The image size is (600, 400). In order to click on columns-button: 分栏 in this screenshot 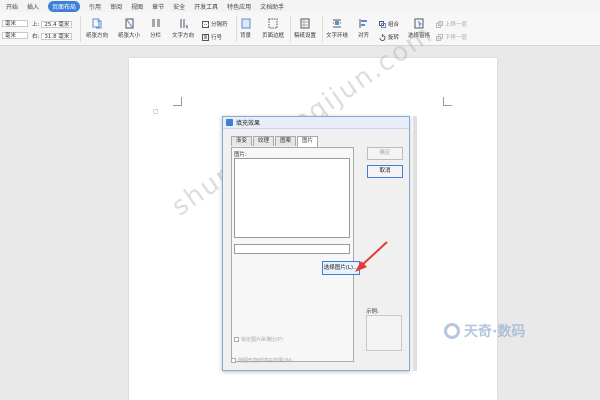, I will do `click(155, 28)`.